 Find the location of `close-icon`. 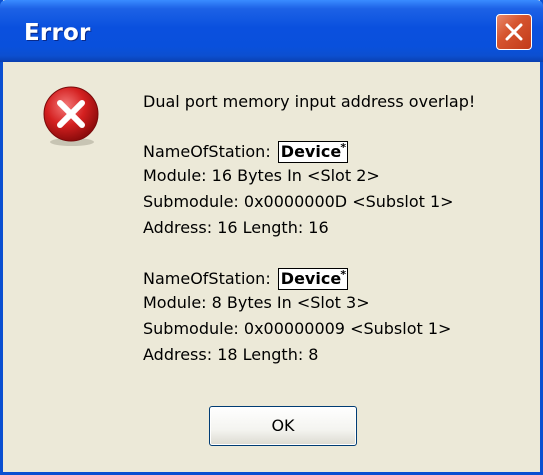

close-icon is located at coordinates (514, 32).